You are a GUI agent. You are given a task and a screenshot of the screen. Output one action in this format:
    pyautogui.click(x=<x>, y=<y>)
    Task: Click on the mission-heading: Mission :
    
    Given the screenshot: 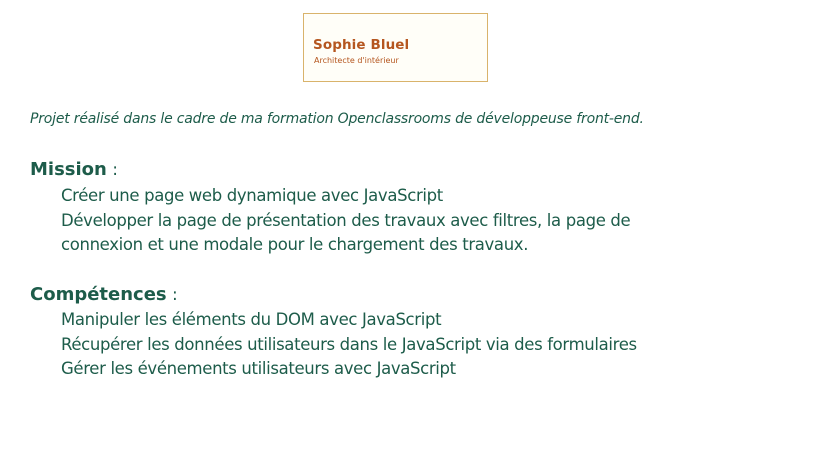 What is the action you would take?
    pyautogui.click(x=74, y=169)
    